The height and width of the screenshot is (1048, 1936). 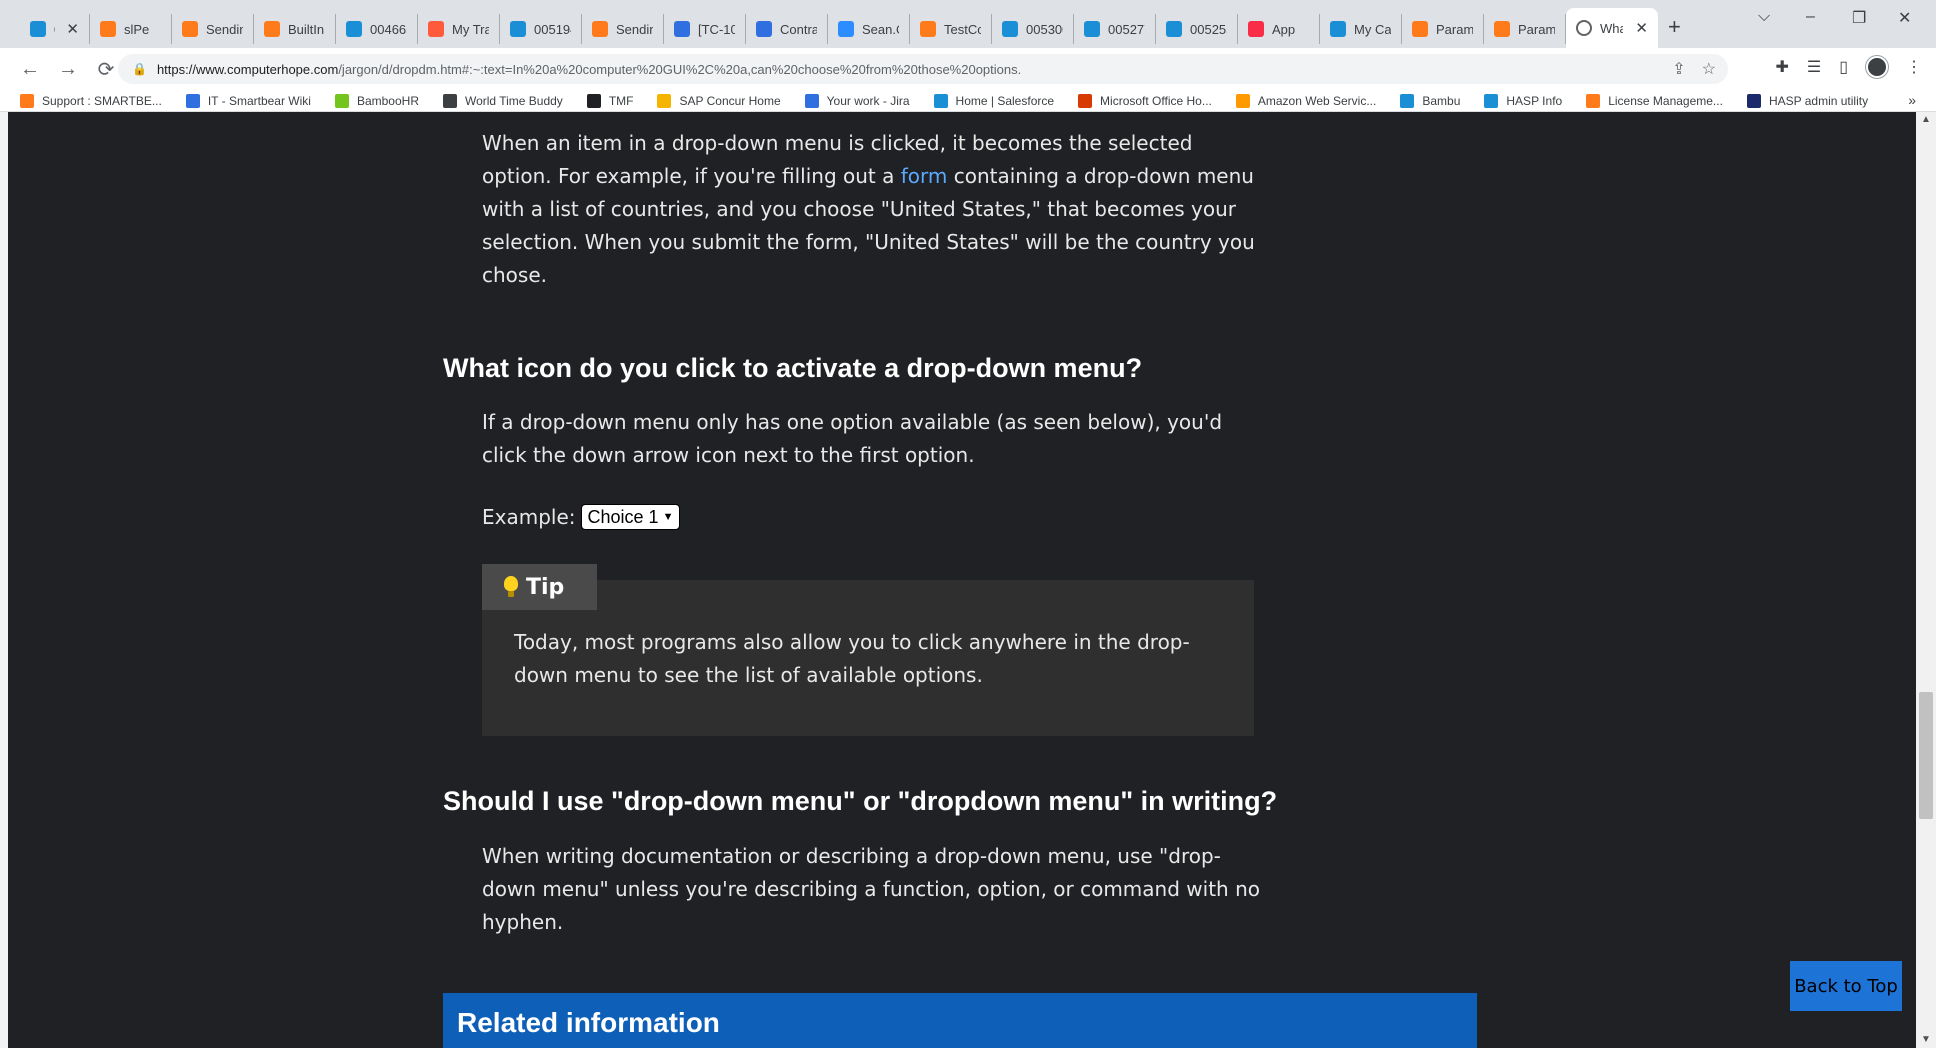 I want to click on bookmark-item: HASP admin utility, so click(x=1807, y=100).